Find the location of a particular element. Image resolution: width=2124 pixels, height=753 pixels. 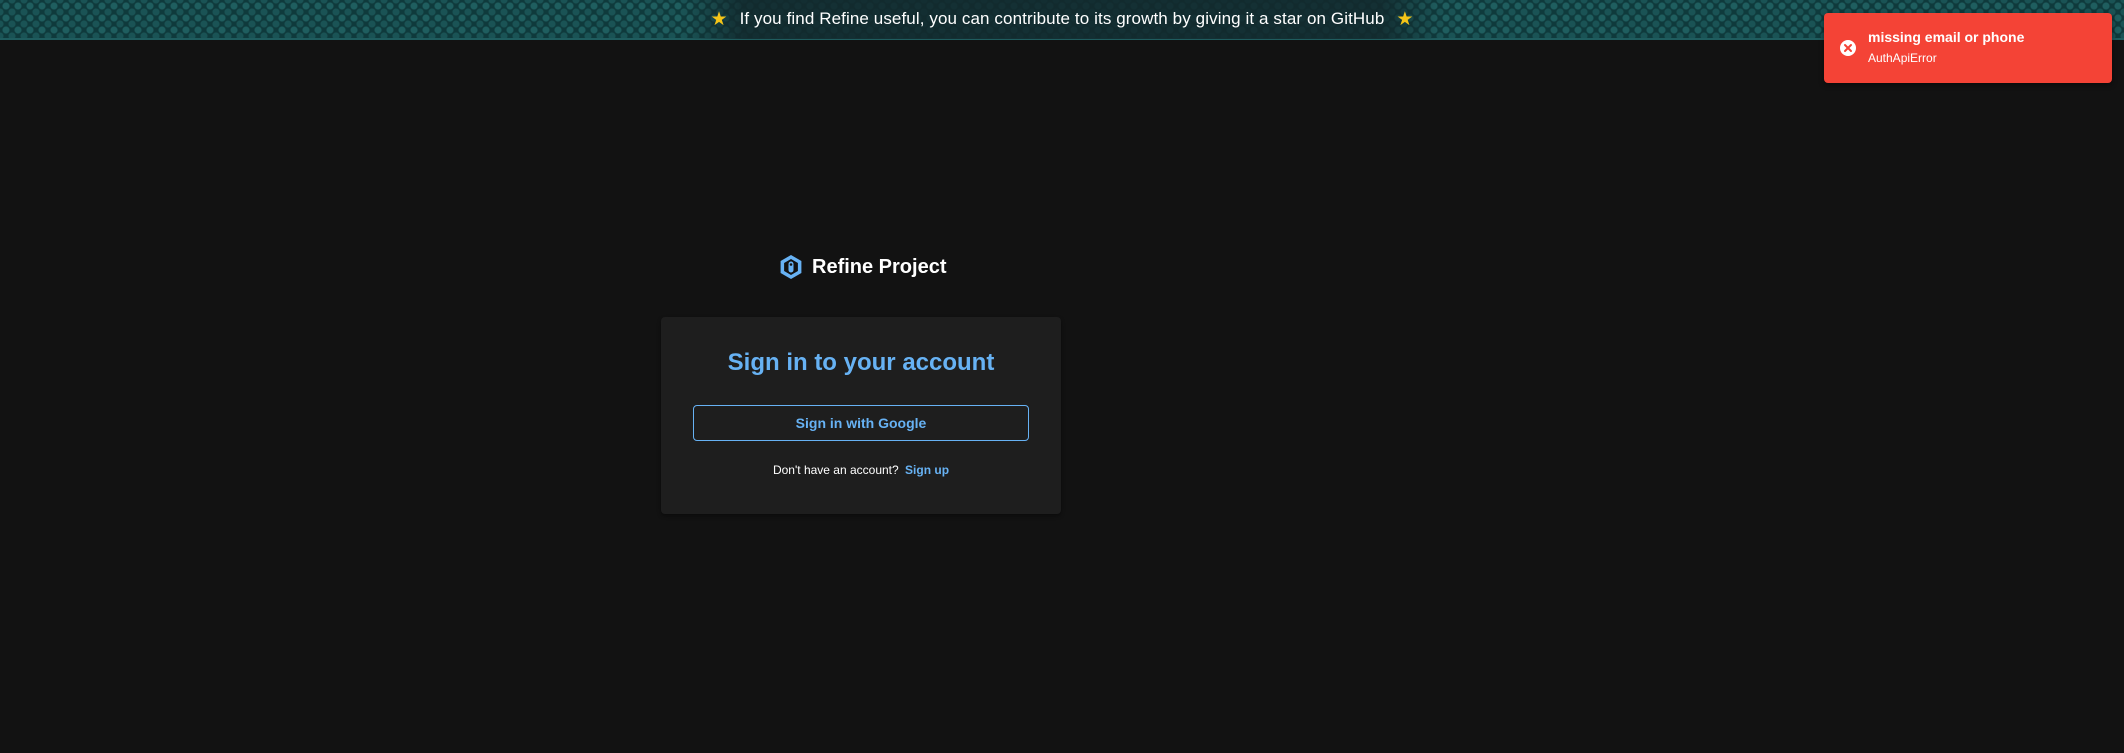

signup-prompt: Don't have an account? Sign up is located at coordinates (861, 470).